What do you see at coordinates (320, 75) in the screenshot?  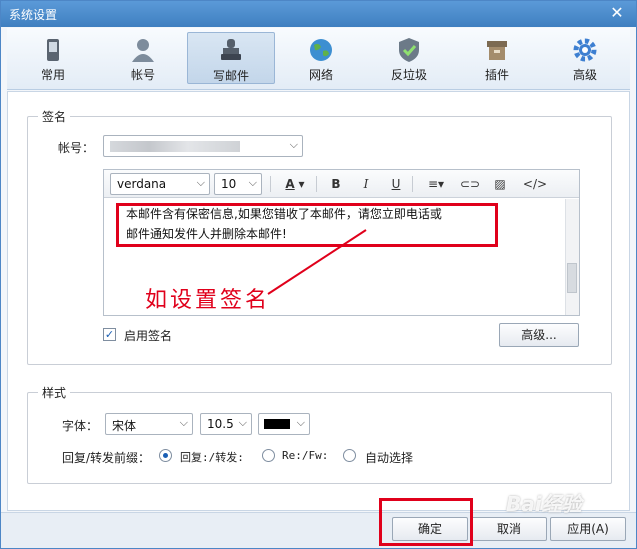 I see `tab-label: 网络` at bounding box center [320, 75].